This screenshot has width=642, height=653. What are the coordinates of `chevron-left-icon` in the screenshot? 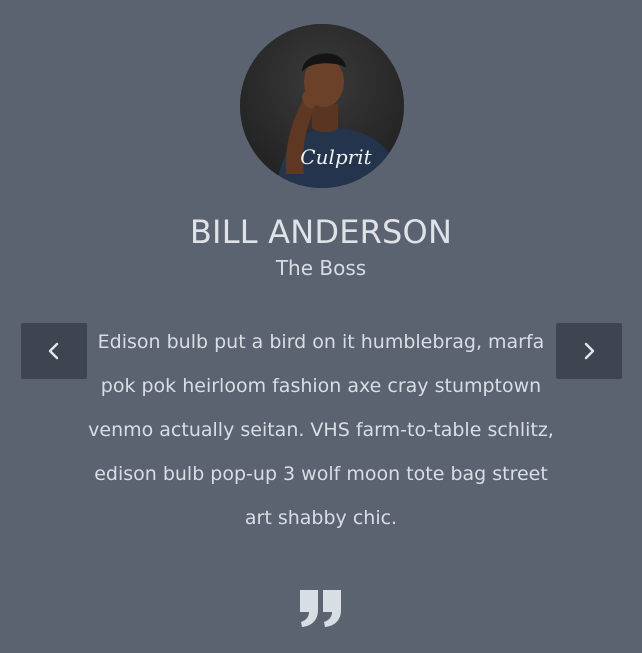 It's located at (53, 351).